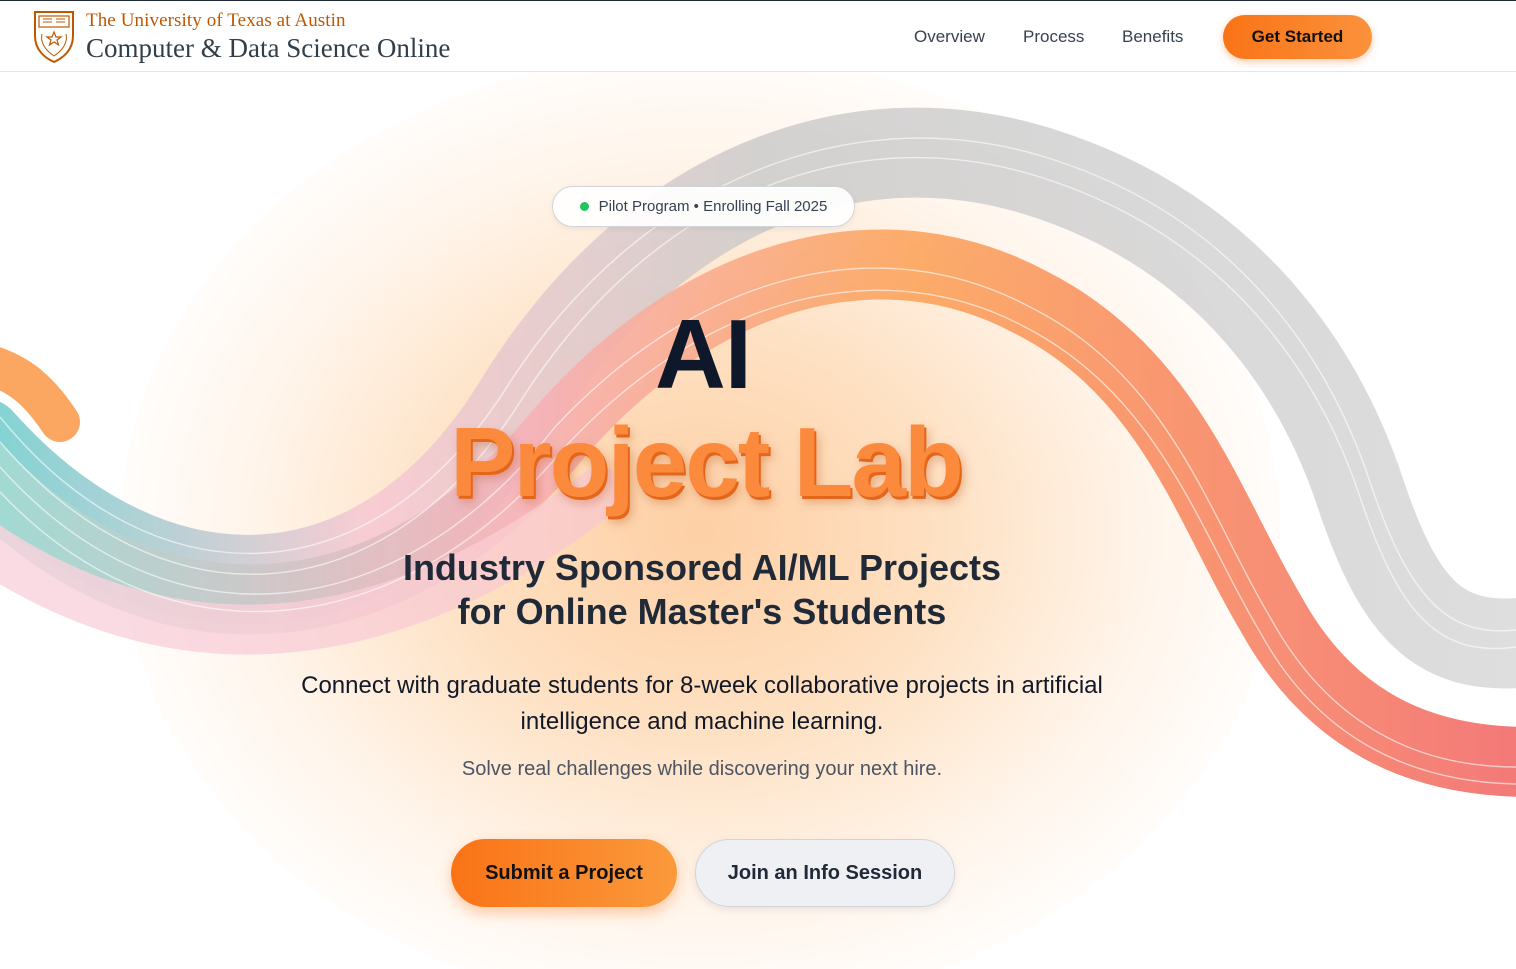  What do you see at coordinates (1053, 37) in the screenshot?
I see `nav-link-process: Process` at bounding box center [1053, 37].